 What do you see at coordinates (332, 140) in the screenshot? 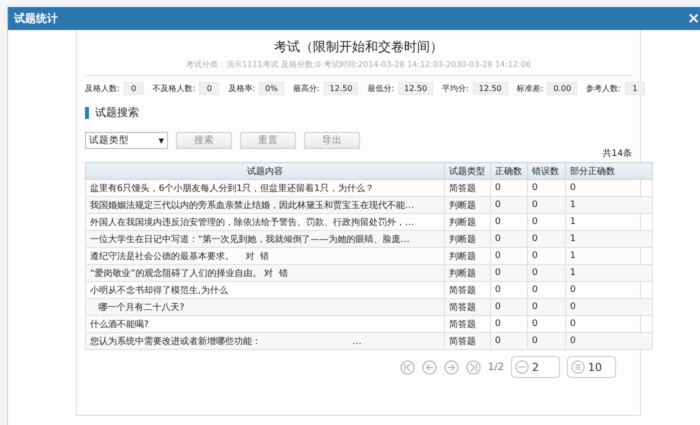
I see `export-button: 导出` at bounding box center [332, 140].